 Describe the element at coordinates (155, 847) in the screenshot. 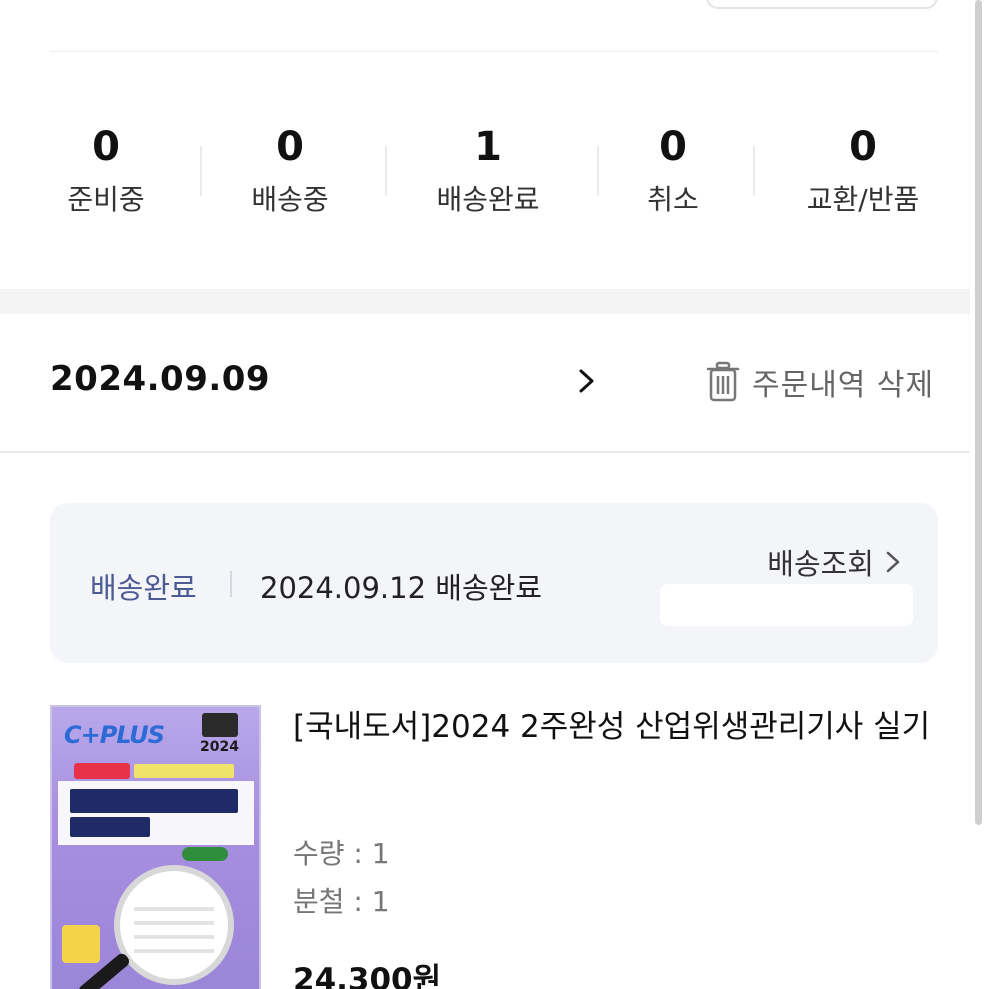

I see `product-image: C+PLUS 2024` at that location.